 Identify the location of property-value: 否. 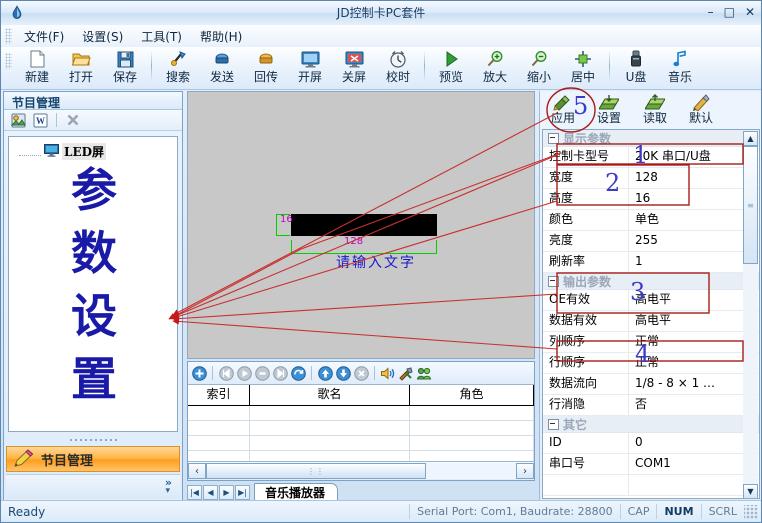
(694, 405).